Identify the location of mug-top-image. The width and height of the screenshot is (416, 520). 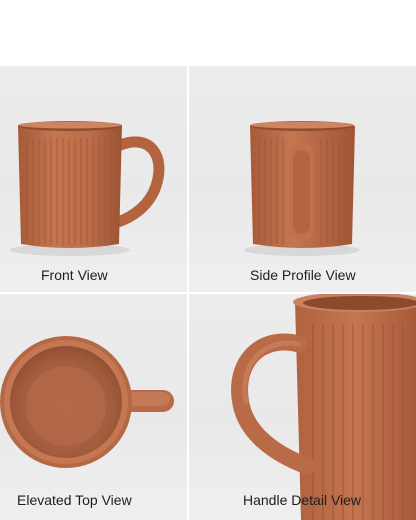
(87, 402).